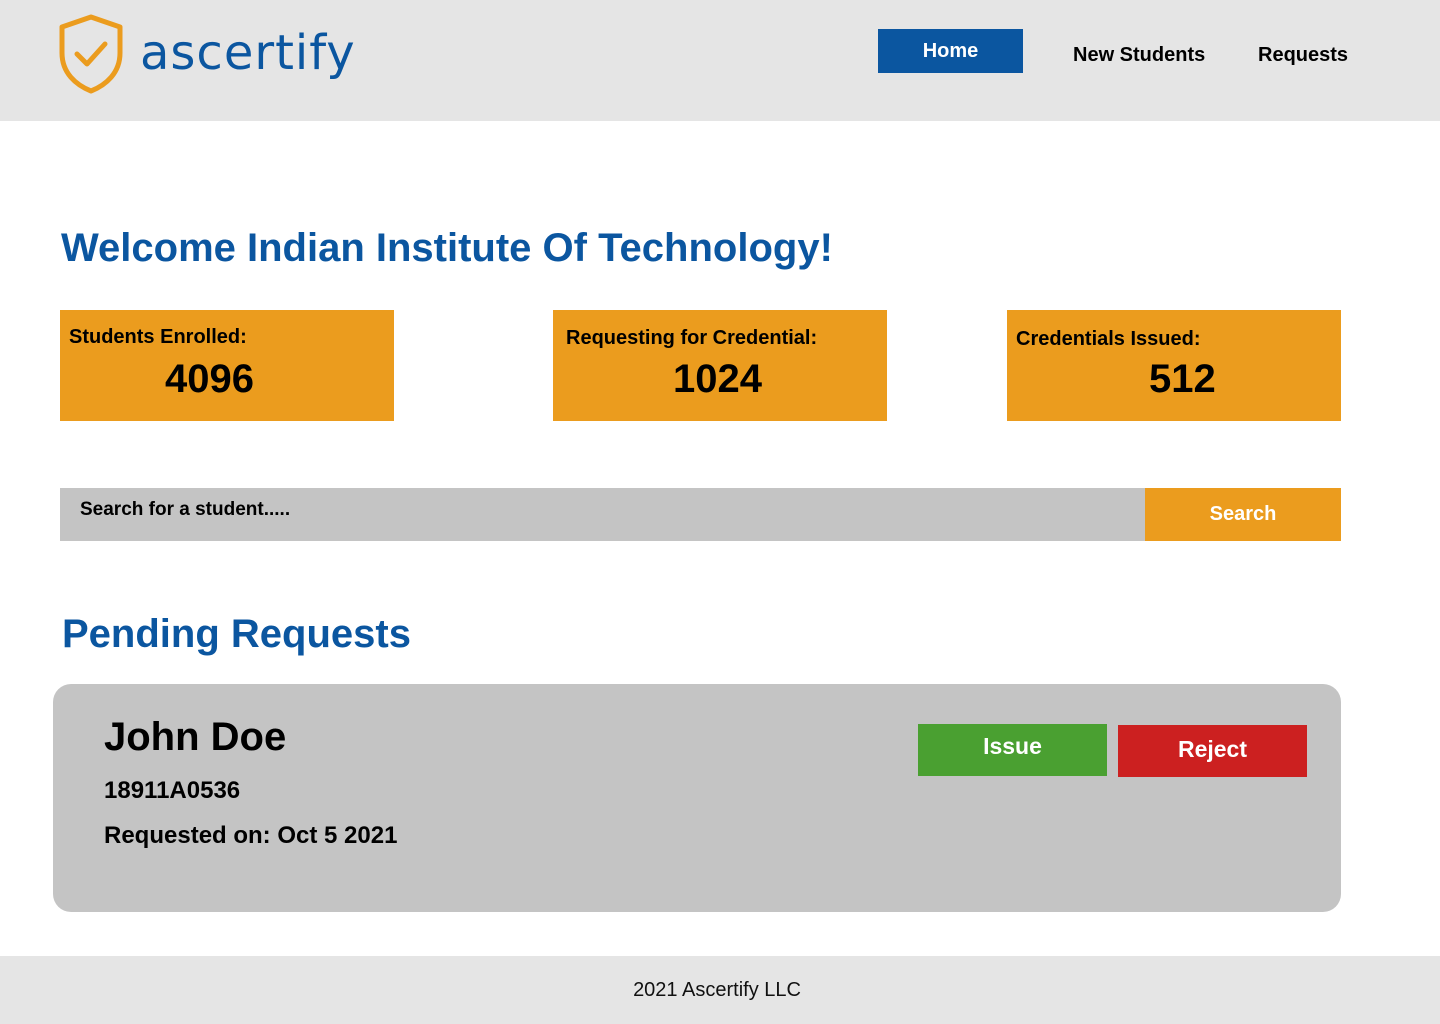 This screenshot has width=1440, height=1024. What do you see at coordinates (950, 51) in the screenshot?
I see `nav-home-button: Home` at bounding box center [950, 51].